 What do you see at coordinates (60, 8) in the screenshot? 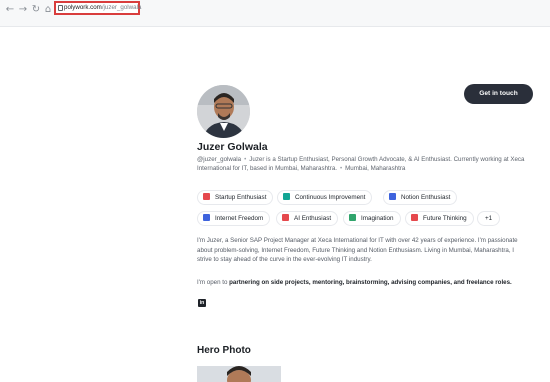
I see `lock-icon` at bounding box center [60, 8].